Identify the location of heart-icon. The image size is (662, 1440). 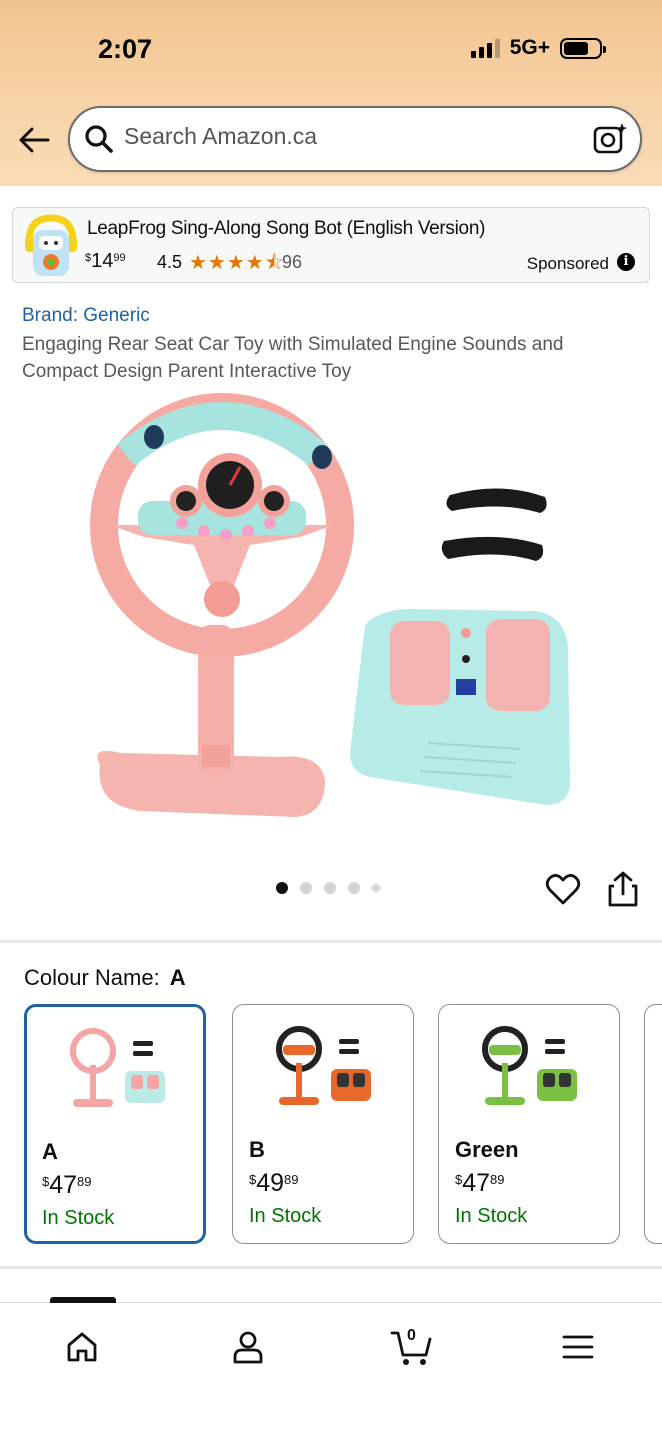
(563, 890).